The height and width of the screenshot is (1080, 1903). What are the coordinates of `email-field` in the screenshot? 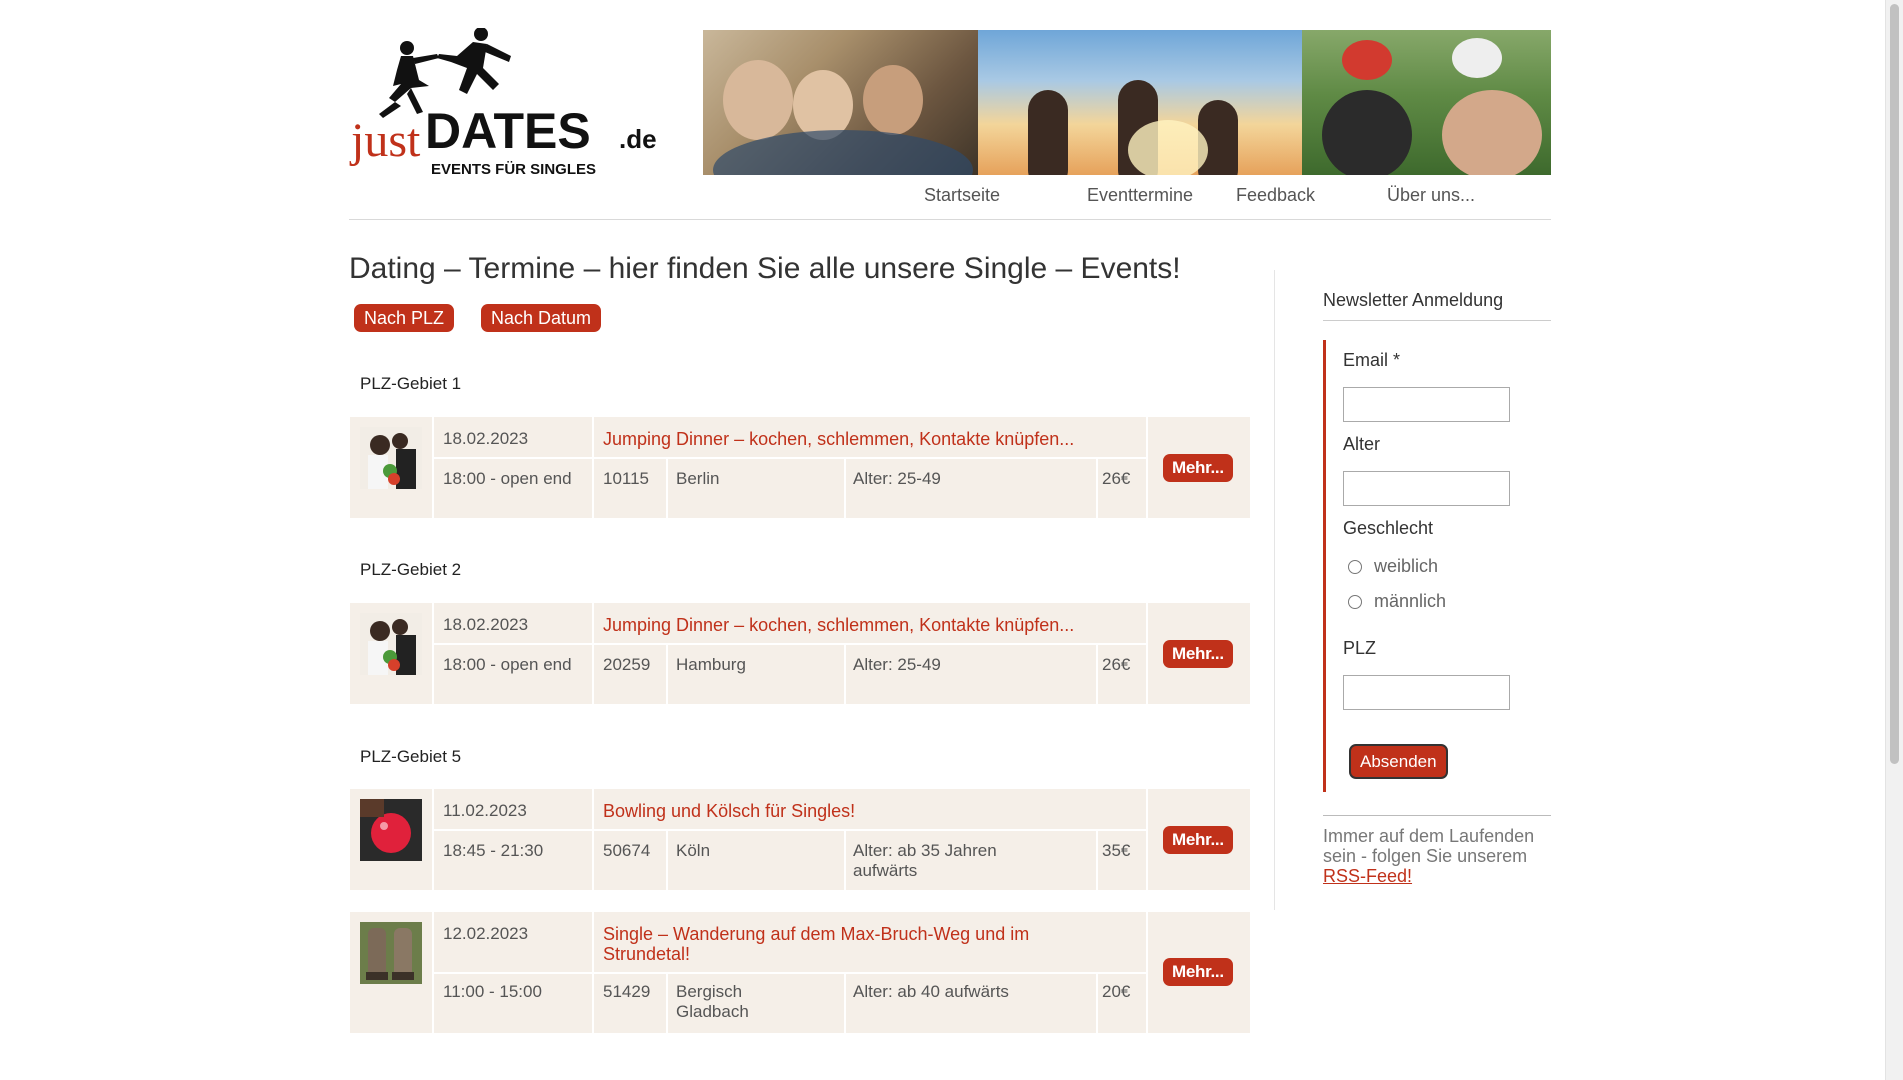 It's located at (1426, 404).